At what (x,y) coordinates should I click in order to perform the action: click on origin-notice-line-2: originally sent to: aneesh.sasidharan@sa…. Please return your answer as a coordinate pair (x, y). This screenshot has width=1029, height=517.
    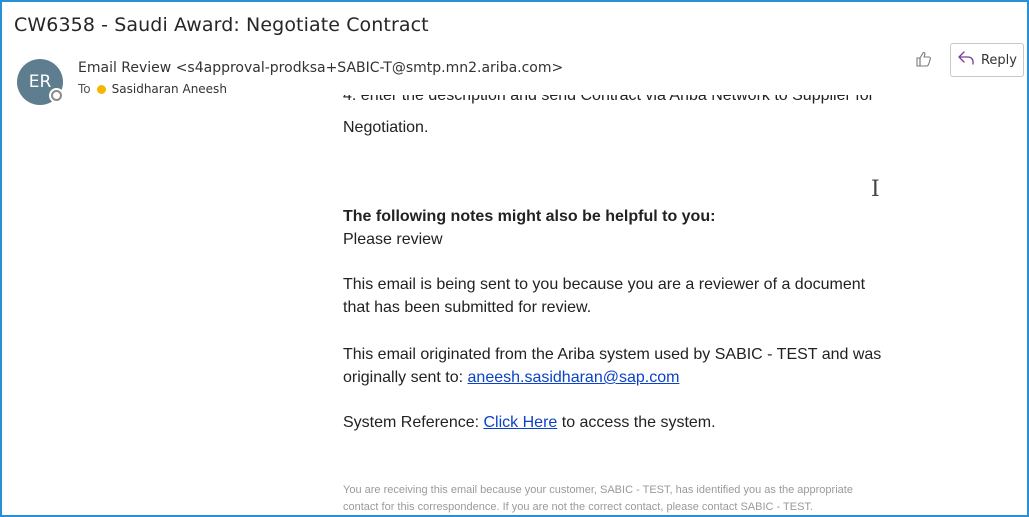
    Looking at the image, I should click on (511, 378).